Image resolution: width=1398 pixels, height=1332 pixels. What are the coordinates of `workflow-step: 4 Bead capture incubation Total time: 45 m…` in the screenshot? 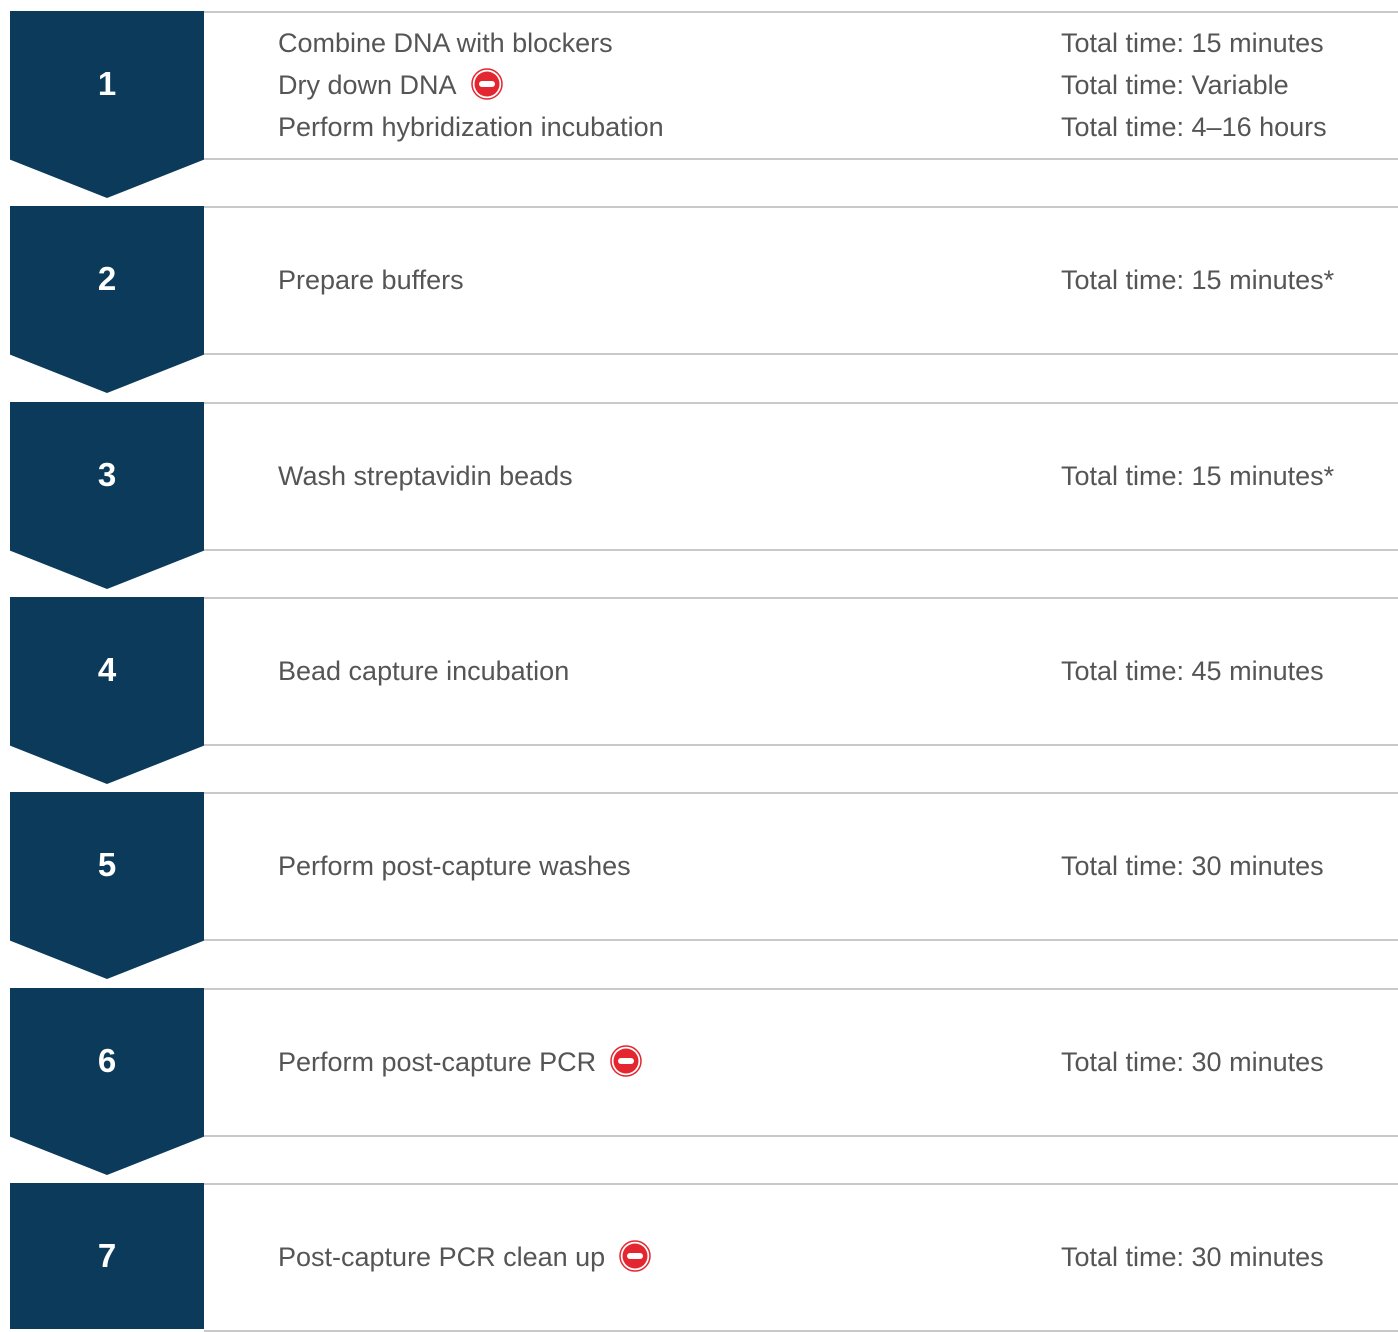 It's located at (699, 685).